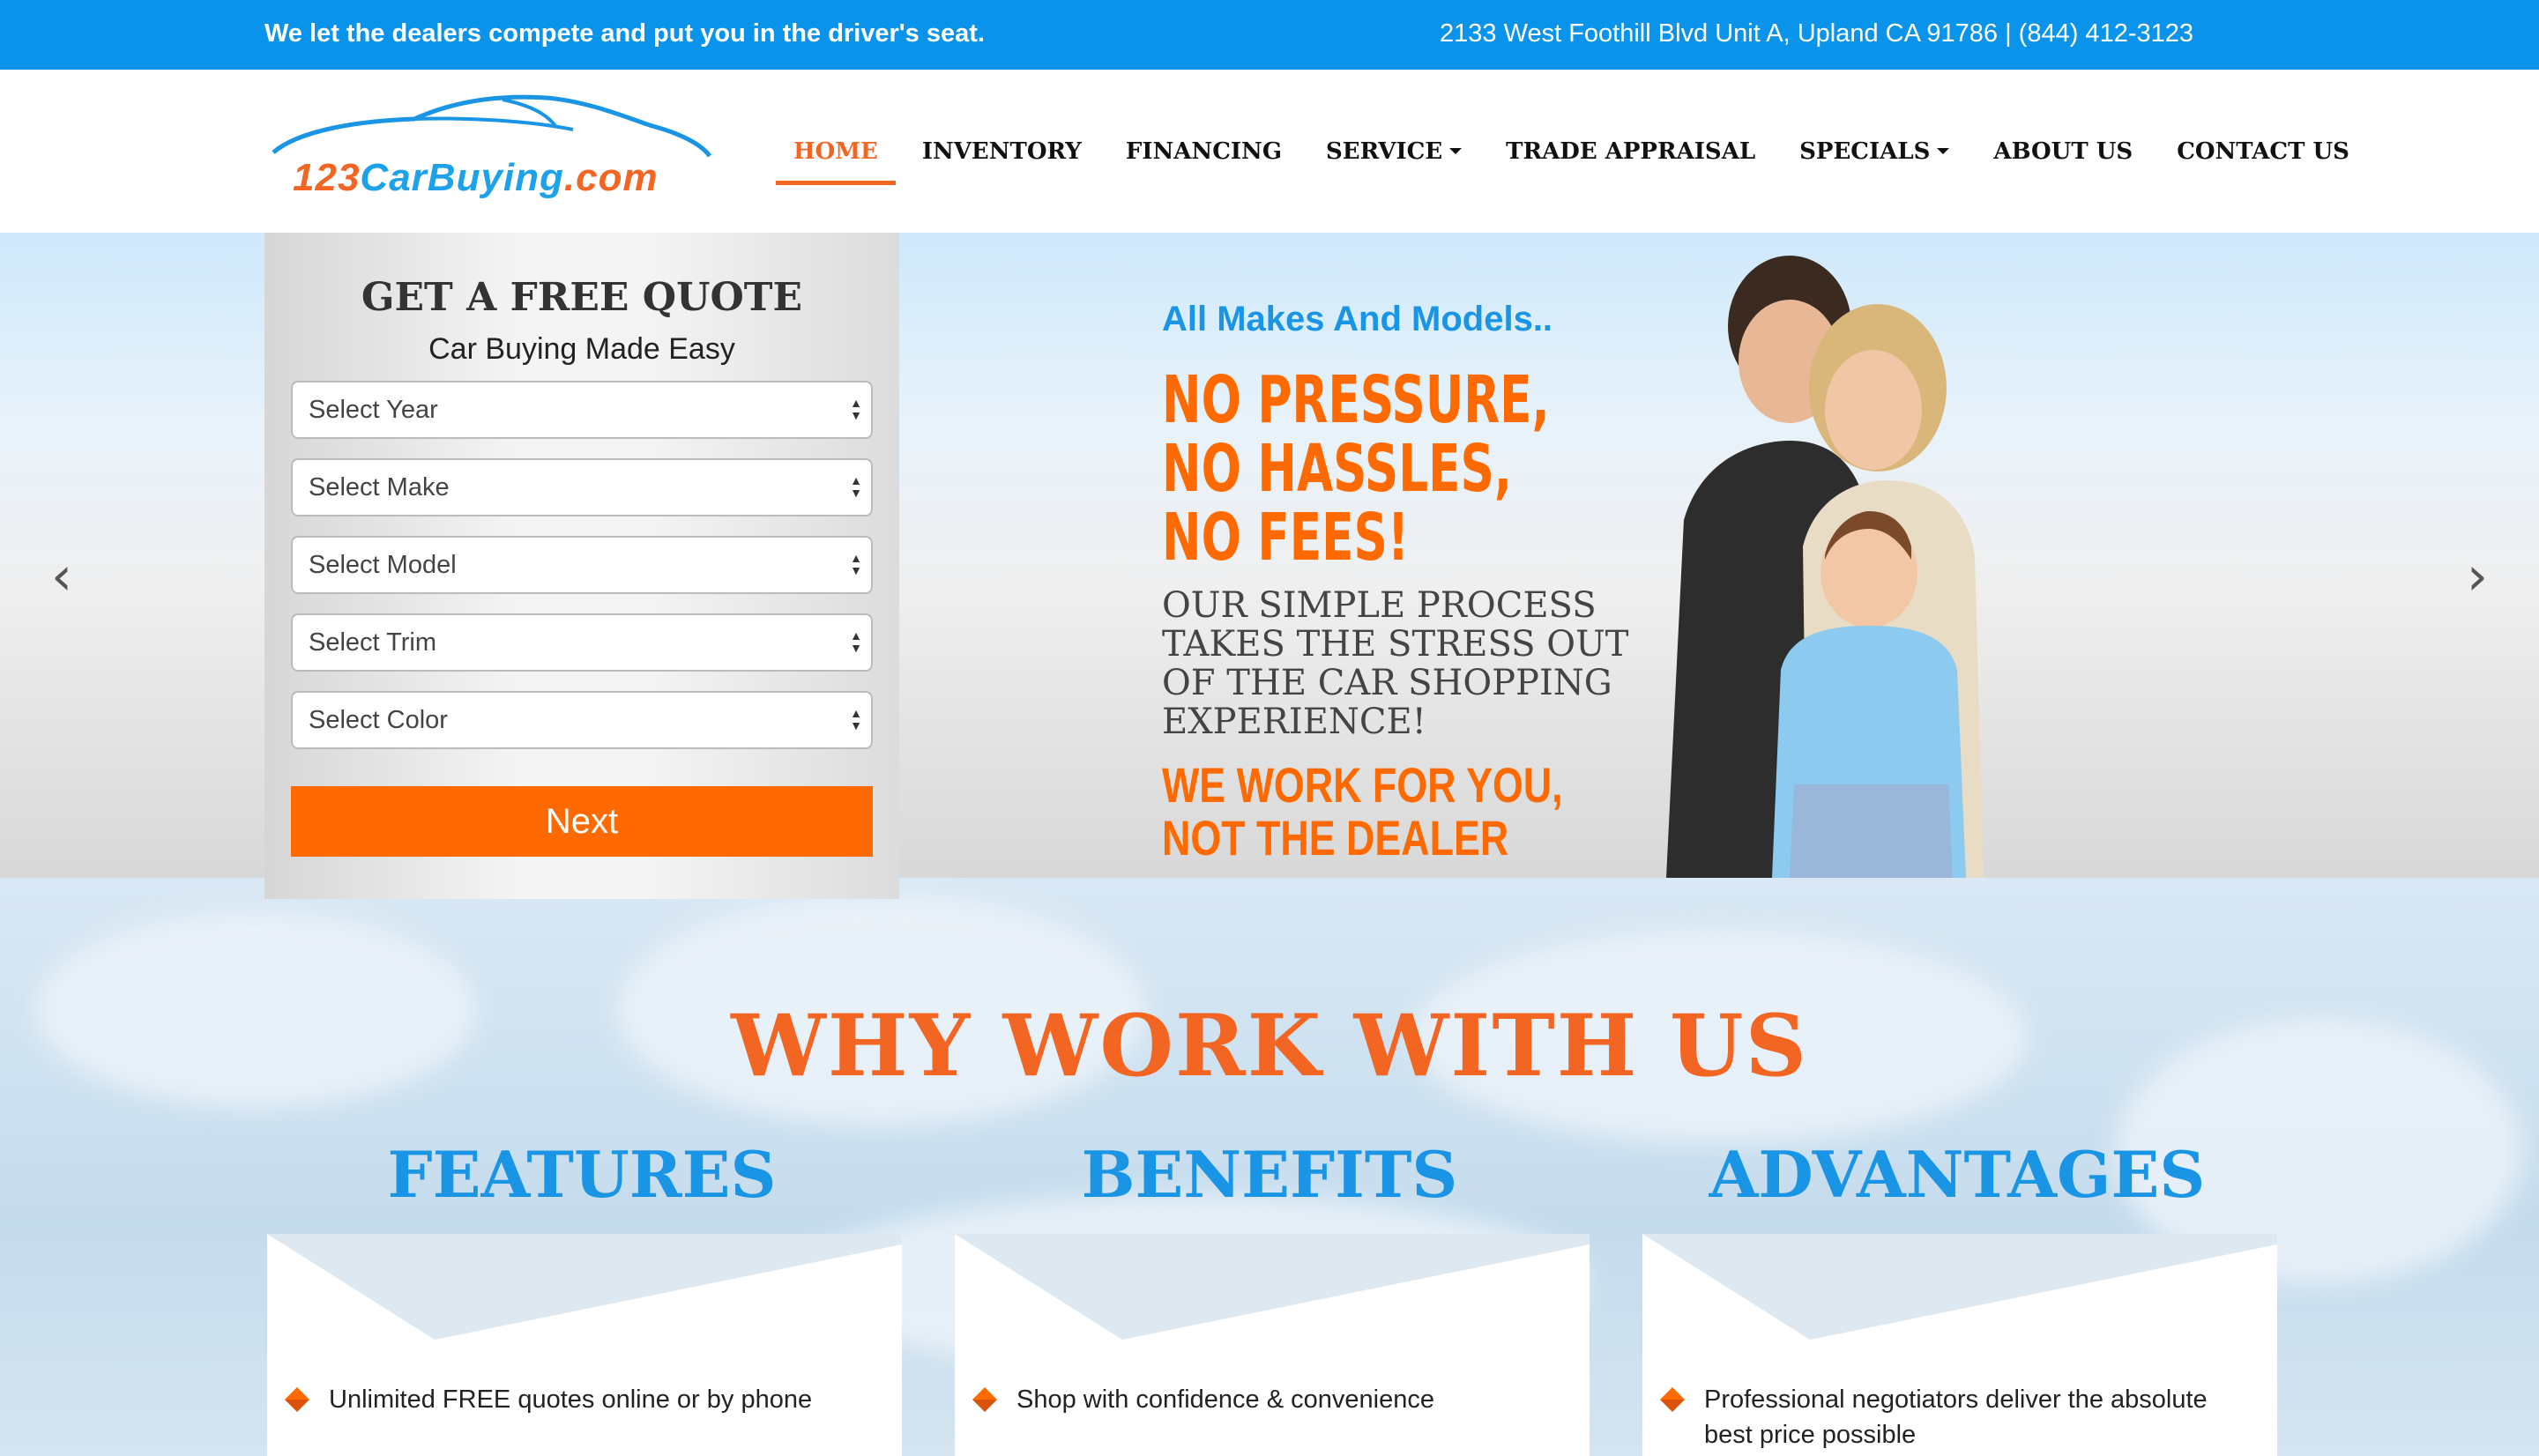 Image resolution: width=2539 pixels, height=1456 pixels. Describe the element at coordinates (2263, 151) in the screenshot. I see `nav-contact-us: CONTACT US` at that location.